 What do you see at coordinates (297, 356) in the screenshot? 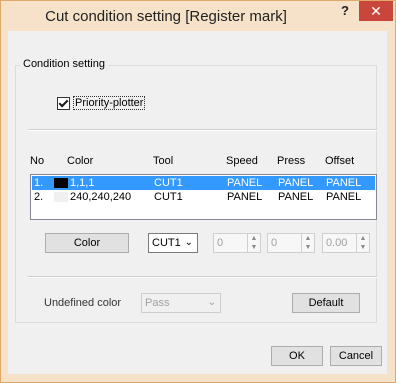
I see `ok-button: OK` at bounding box center [297, 356].